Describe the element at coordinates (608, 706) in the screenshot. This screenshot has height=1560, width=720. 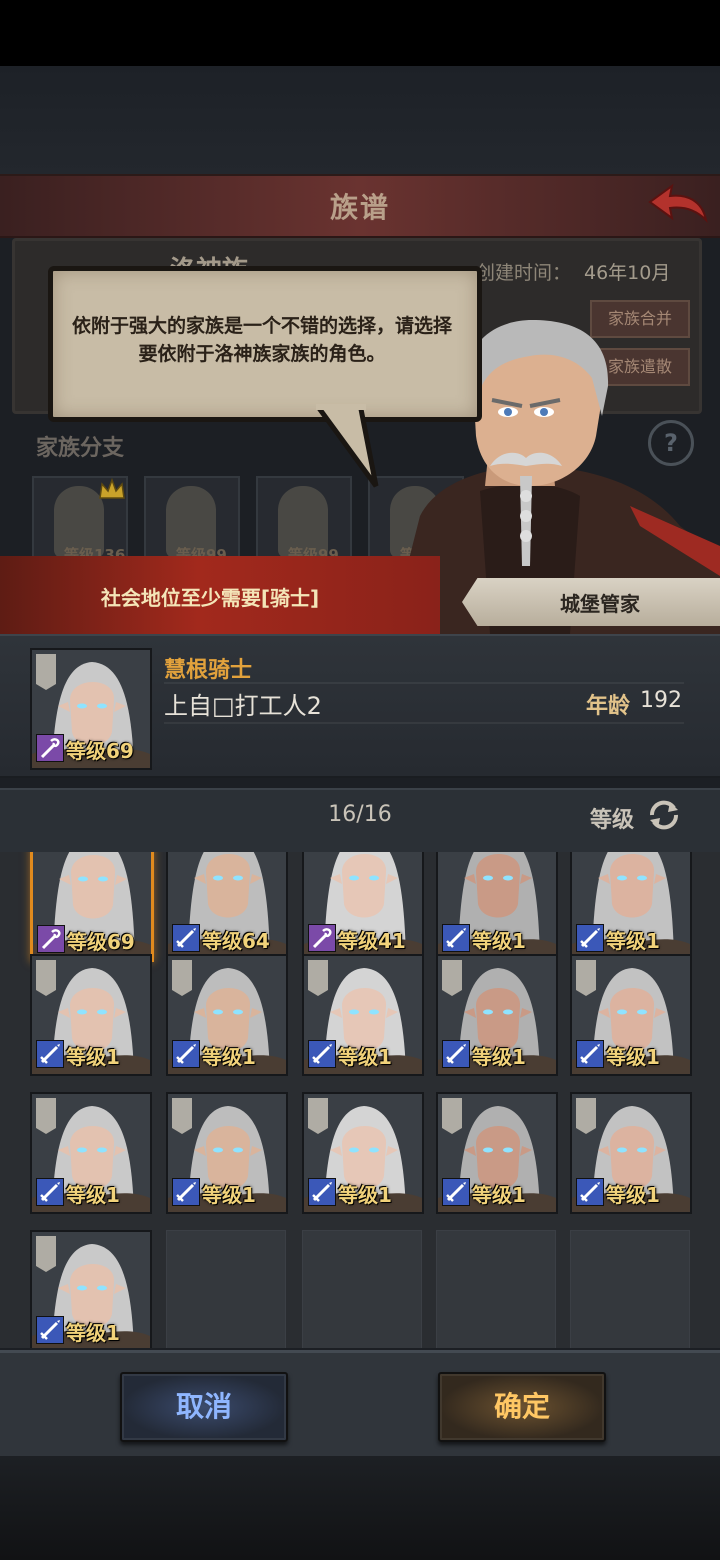
I see `age-label: 年龄` at that location.